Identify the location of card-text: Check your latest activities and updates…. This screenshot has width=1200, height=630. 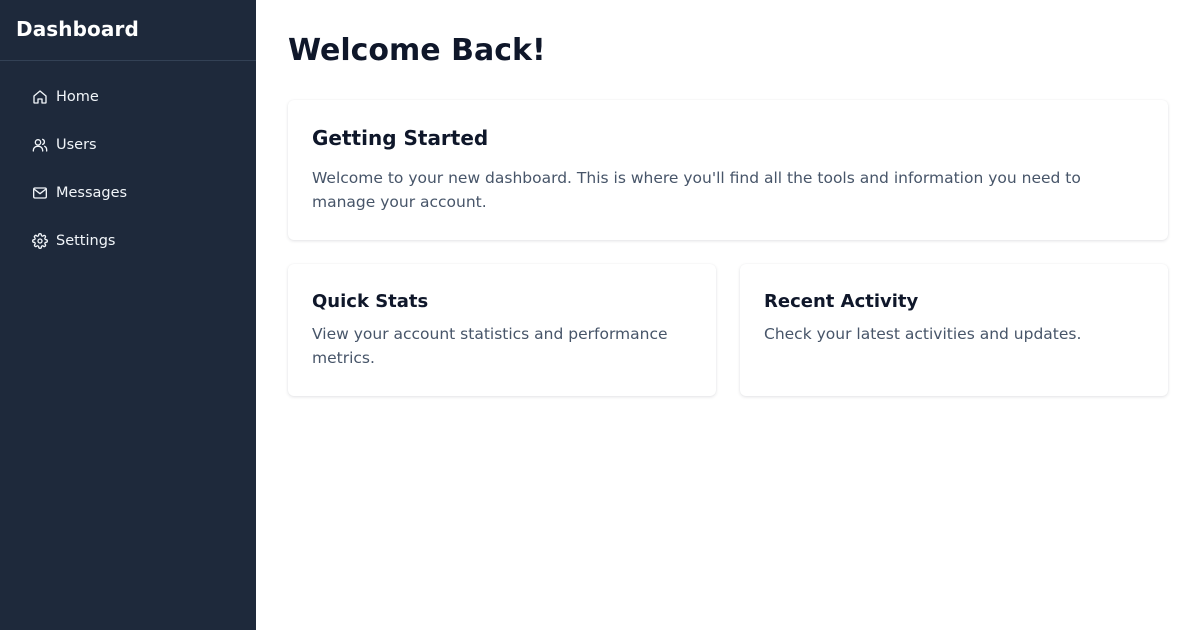
(923, 334).